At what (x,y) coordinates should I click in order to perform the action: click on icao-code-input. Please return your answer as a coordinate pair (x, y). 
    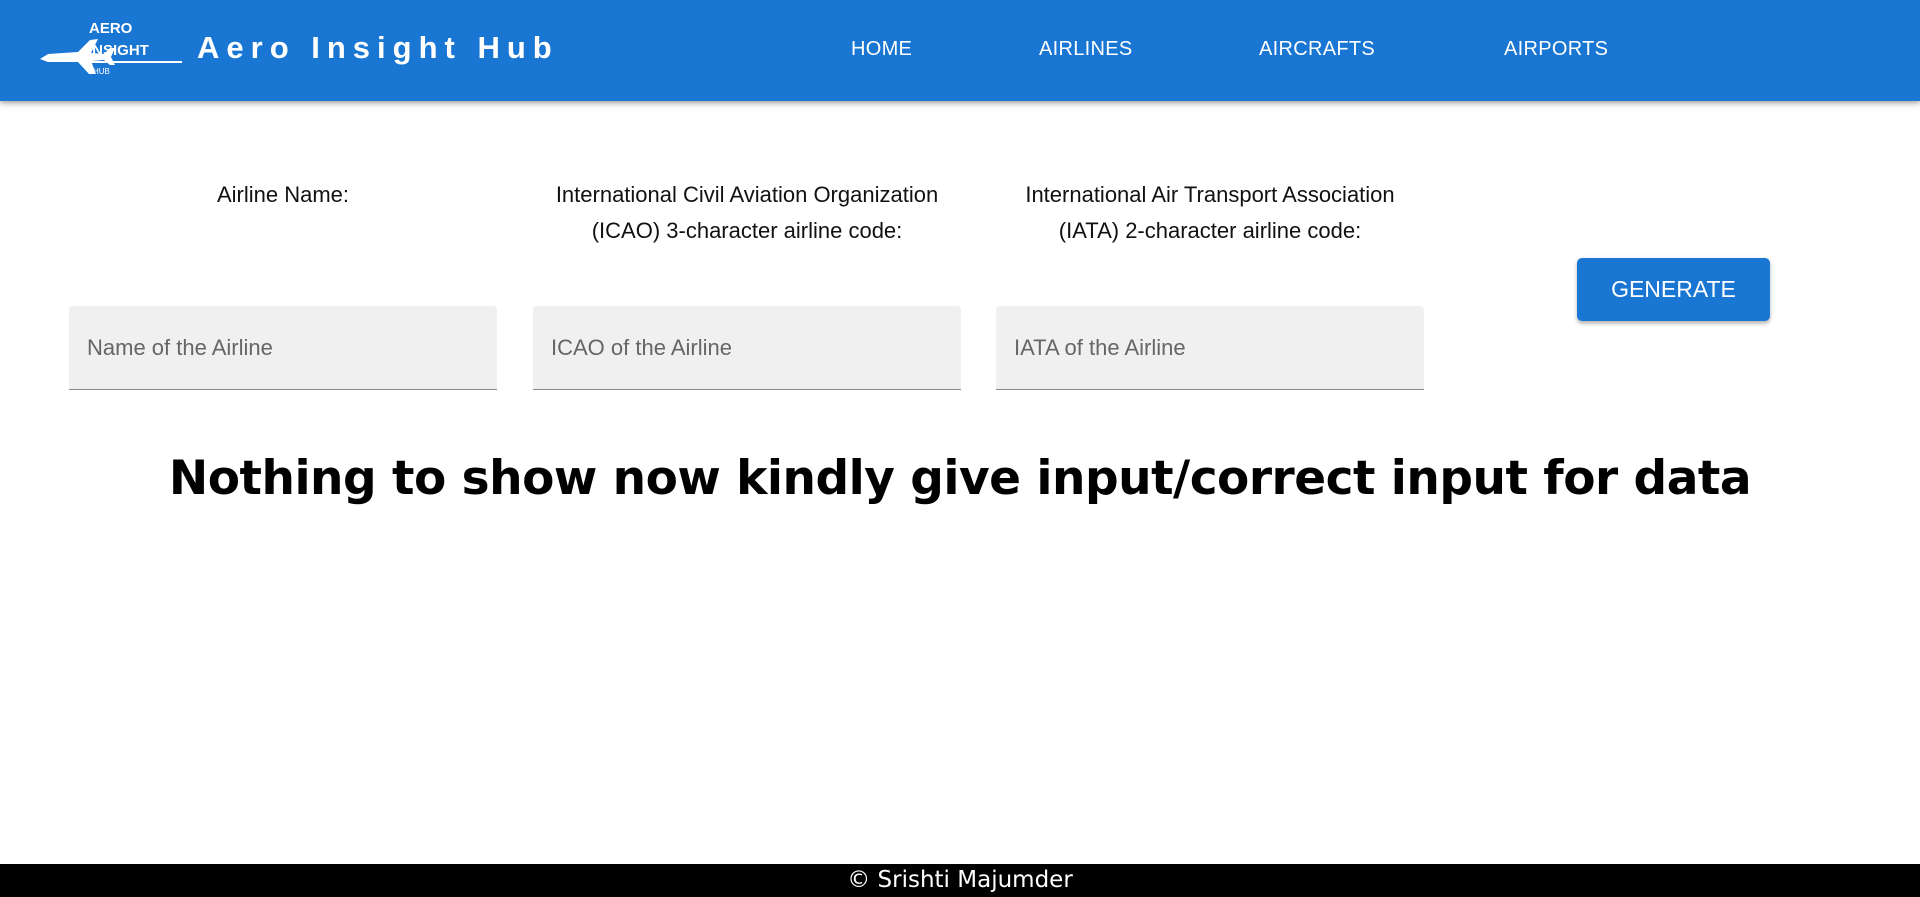
    Looking at the image, I should click on (747, 347).